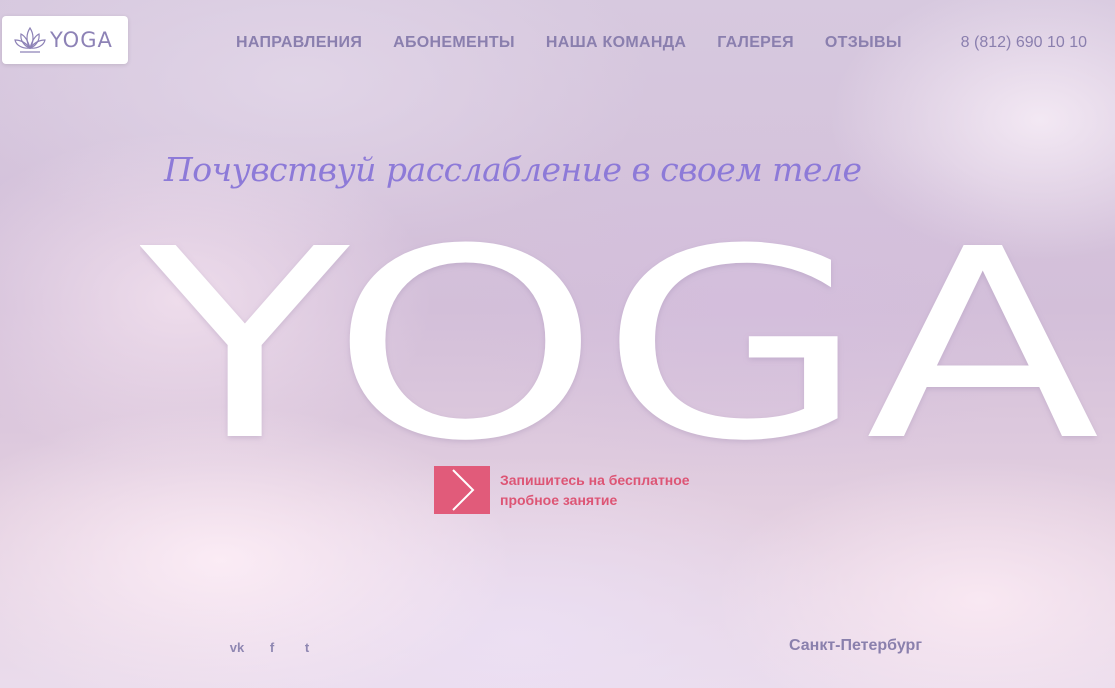 The height and width of the screenshot is (688, 1115). I want to click on logo-text: YOGA, so click(81, 40).